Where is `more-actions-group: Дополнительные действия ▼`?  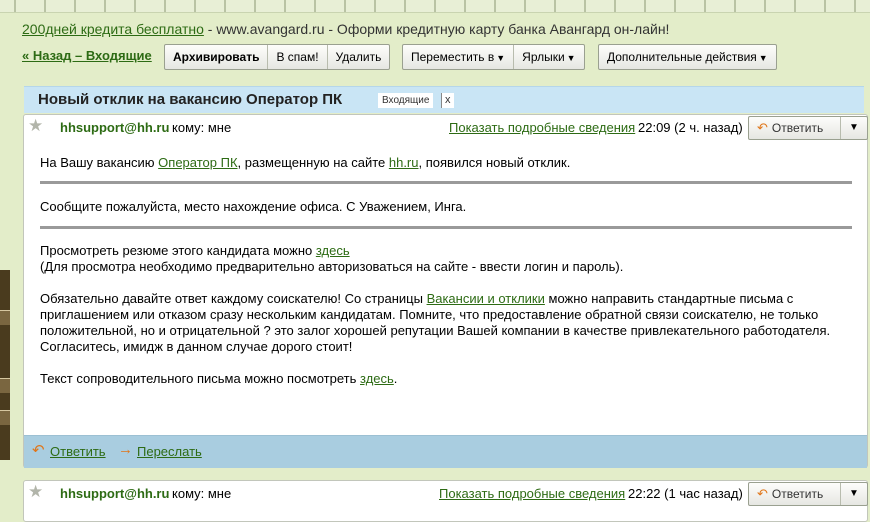 more-actions-group: Дополнительные действия ▼ is located at coordinates (687, 57).